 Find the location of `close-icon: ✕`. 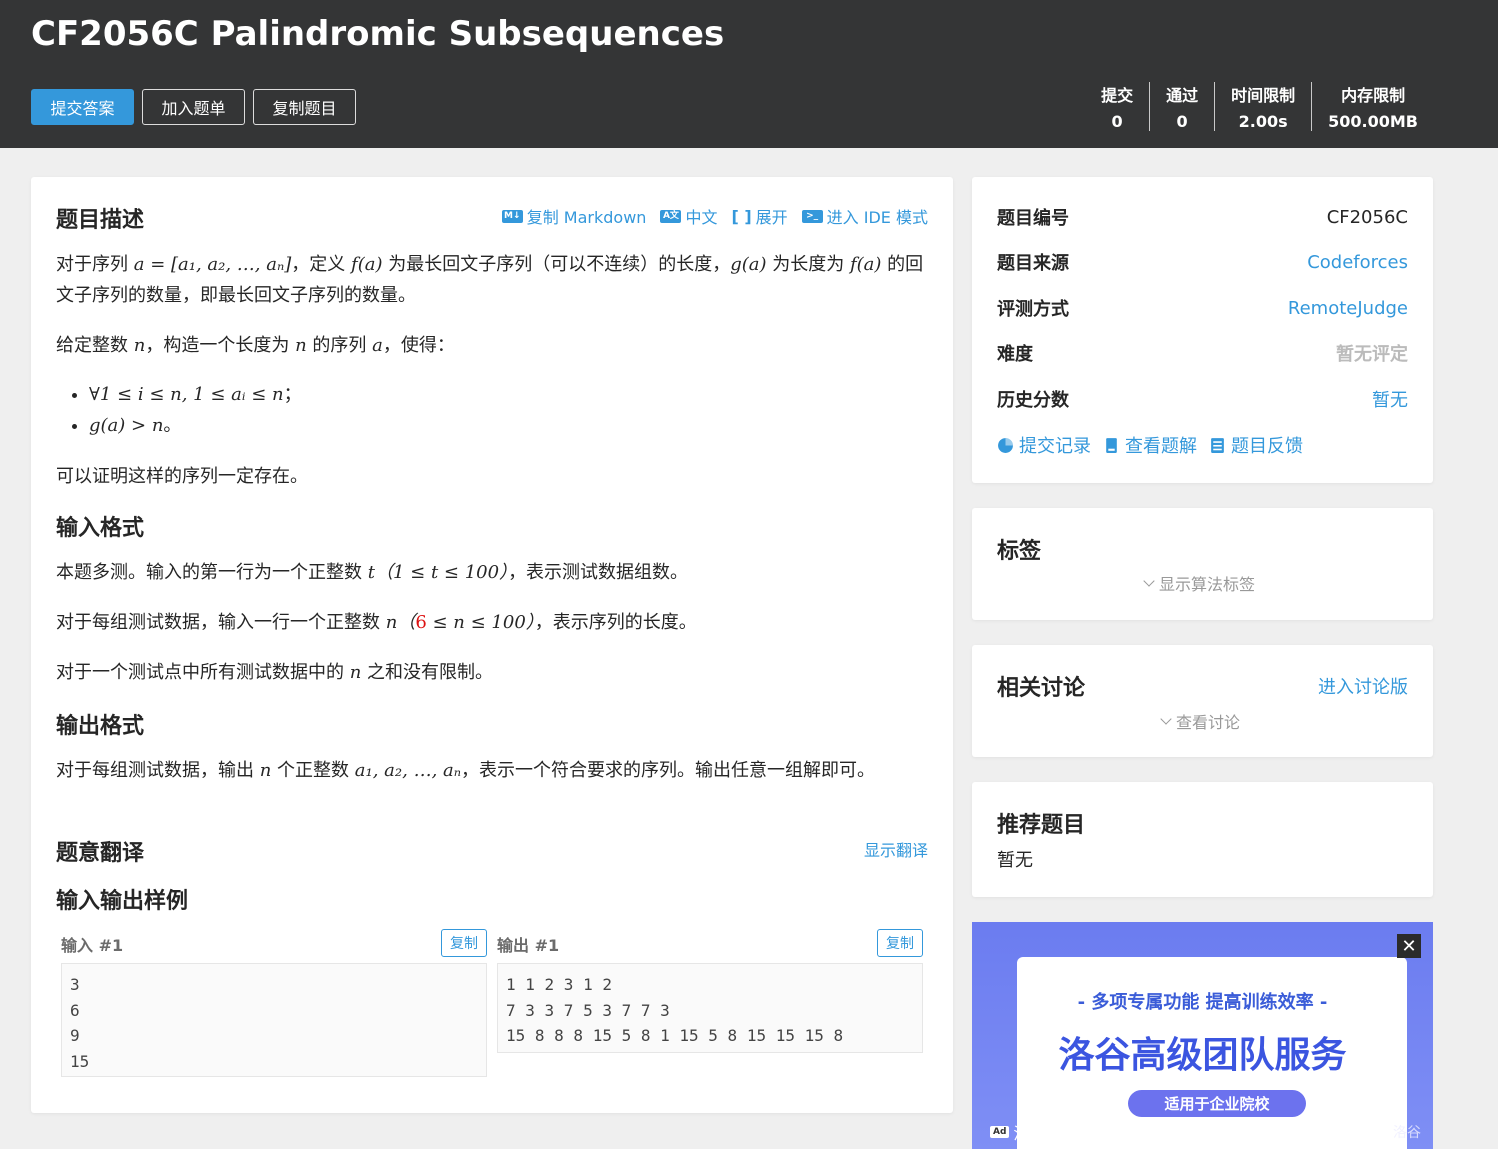

close-icon: ✕ is located at coordinates (1409, 946).